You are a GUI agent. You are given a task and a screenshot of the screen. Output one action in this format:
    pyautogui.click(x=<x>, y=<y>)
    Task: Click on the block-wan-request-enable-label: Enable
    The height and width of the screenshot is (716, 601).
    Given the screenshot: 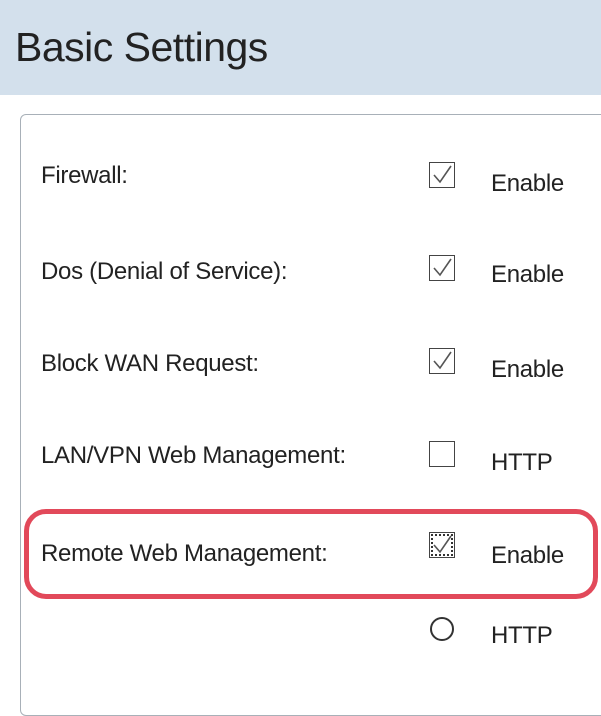 What is the action you would take?
    pyautogui.click(x=527, y=369)
    